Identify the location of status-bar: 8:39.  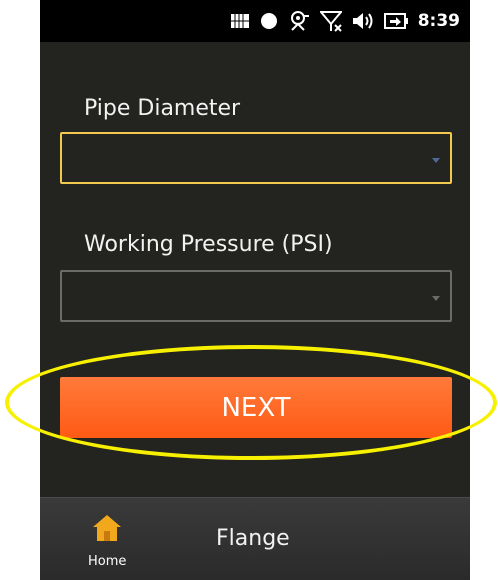
(255, 21).